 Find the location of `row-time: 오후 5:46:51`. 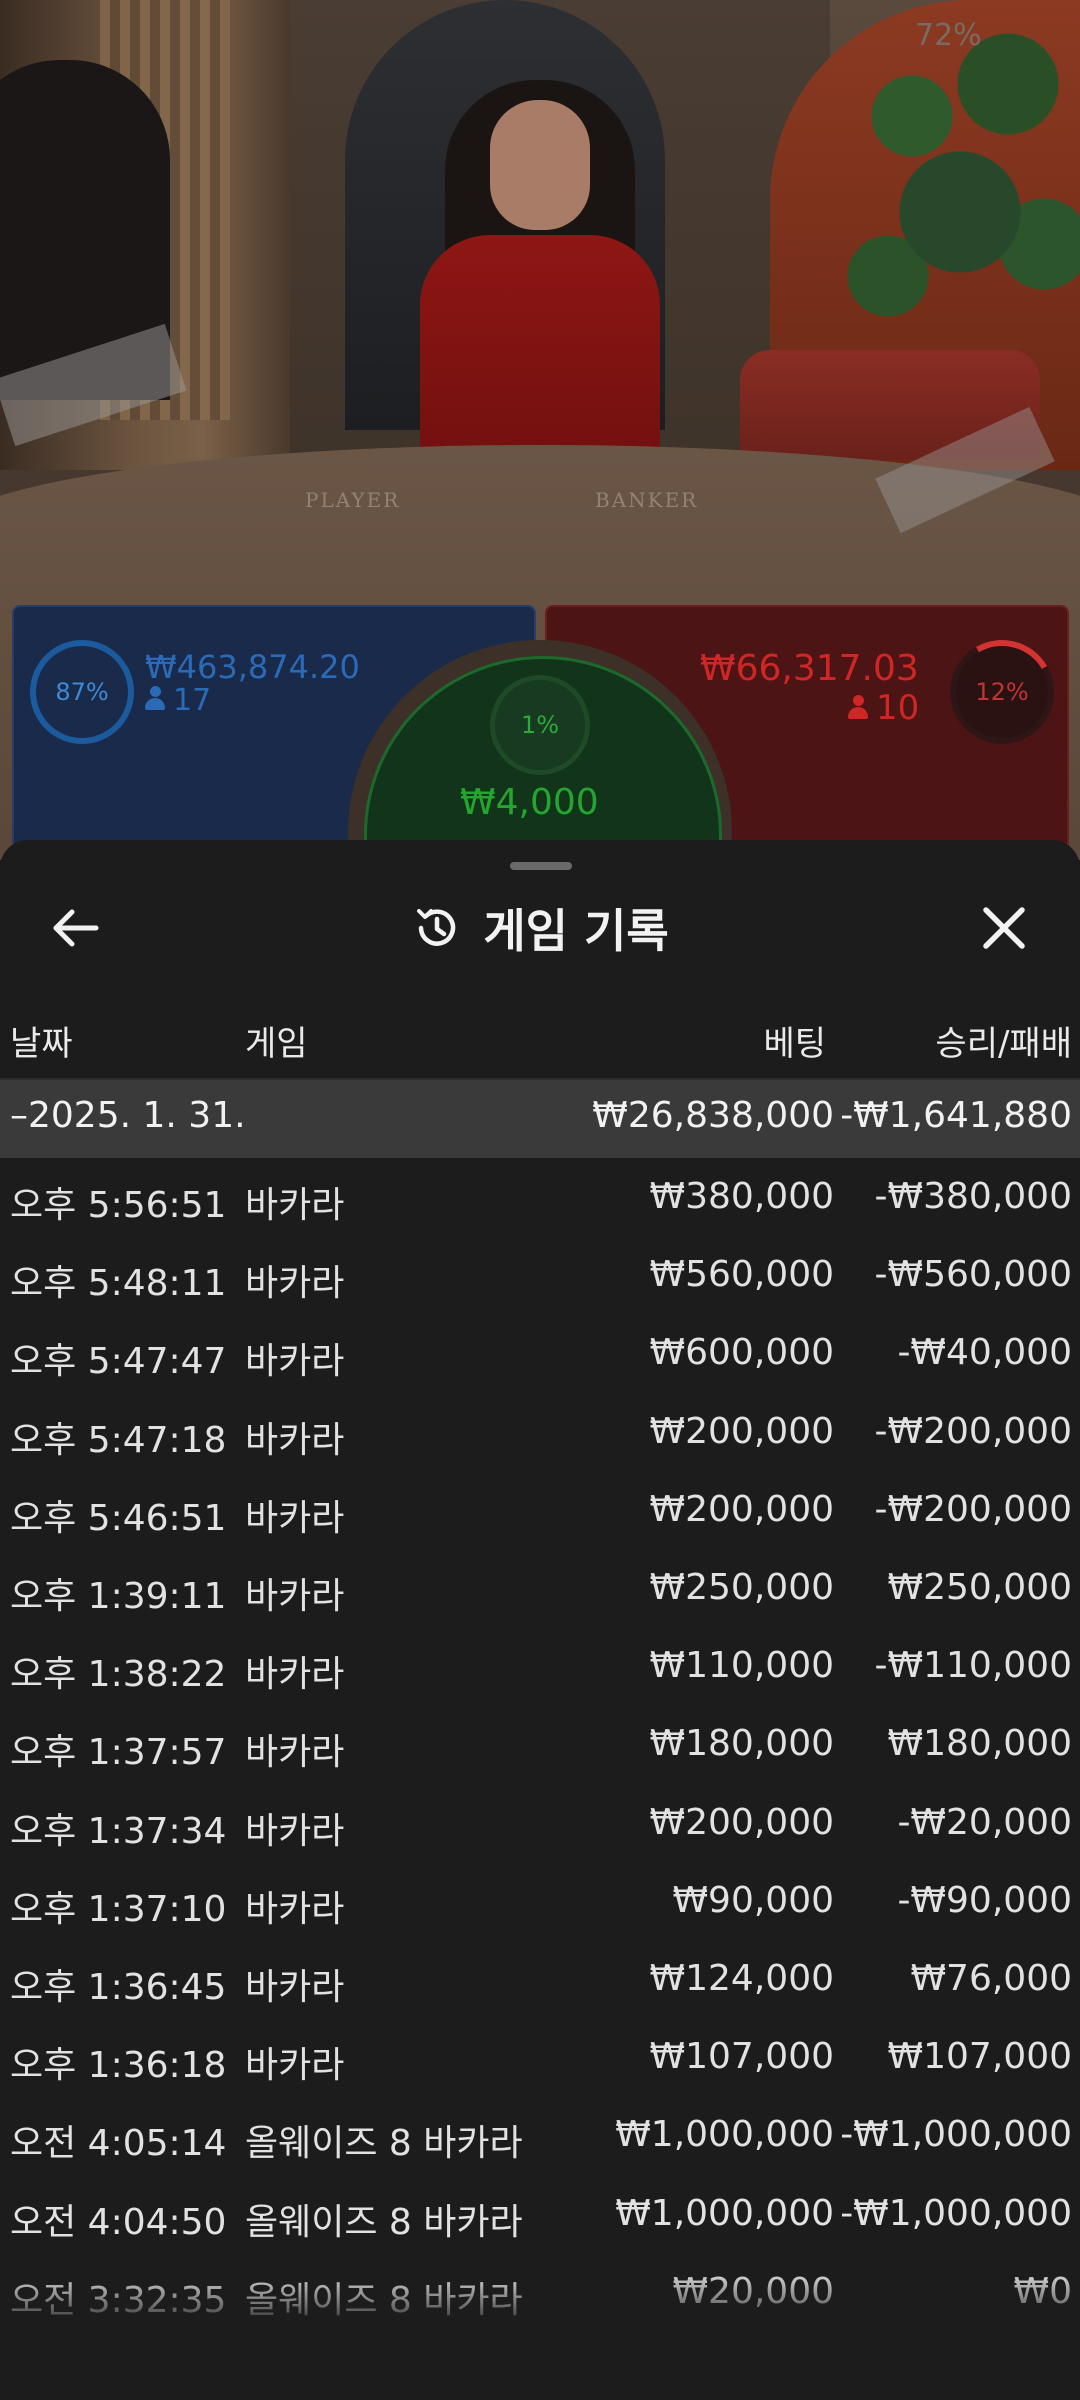

row-time: 오후 5:46:51 is located at coordinates (118, 1518).